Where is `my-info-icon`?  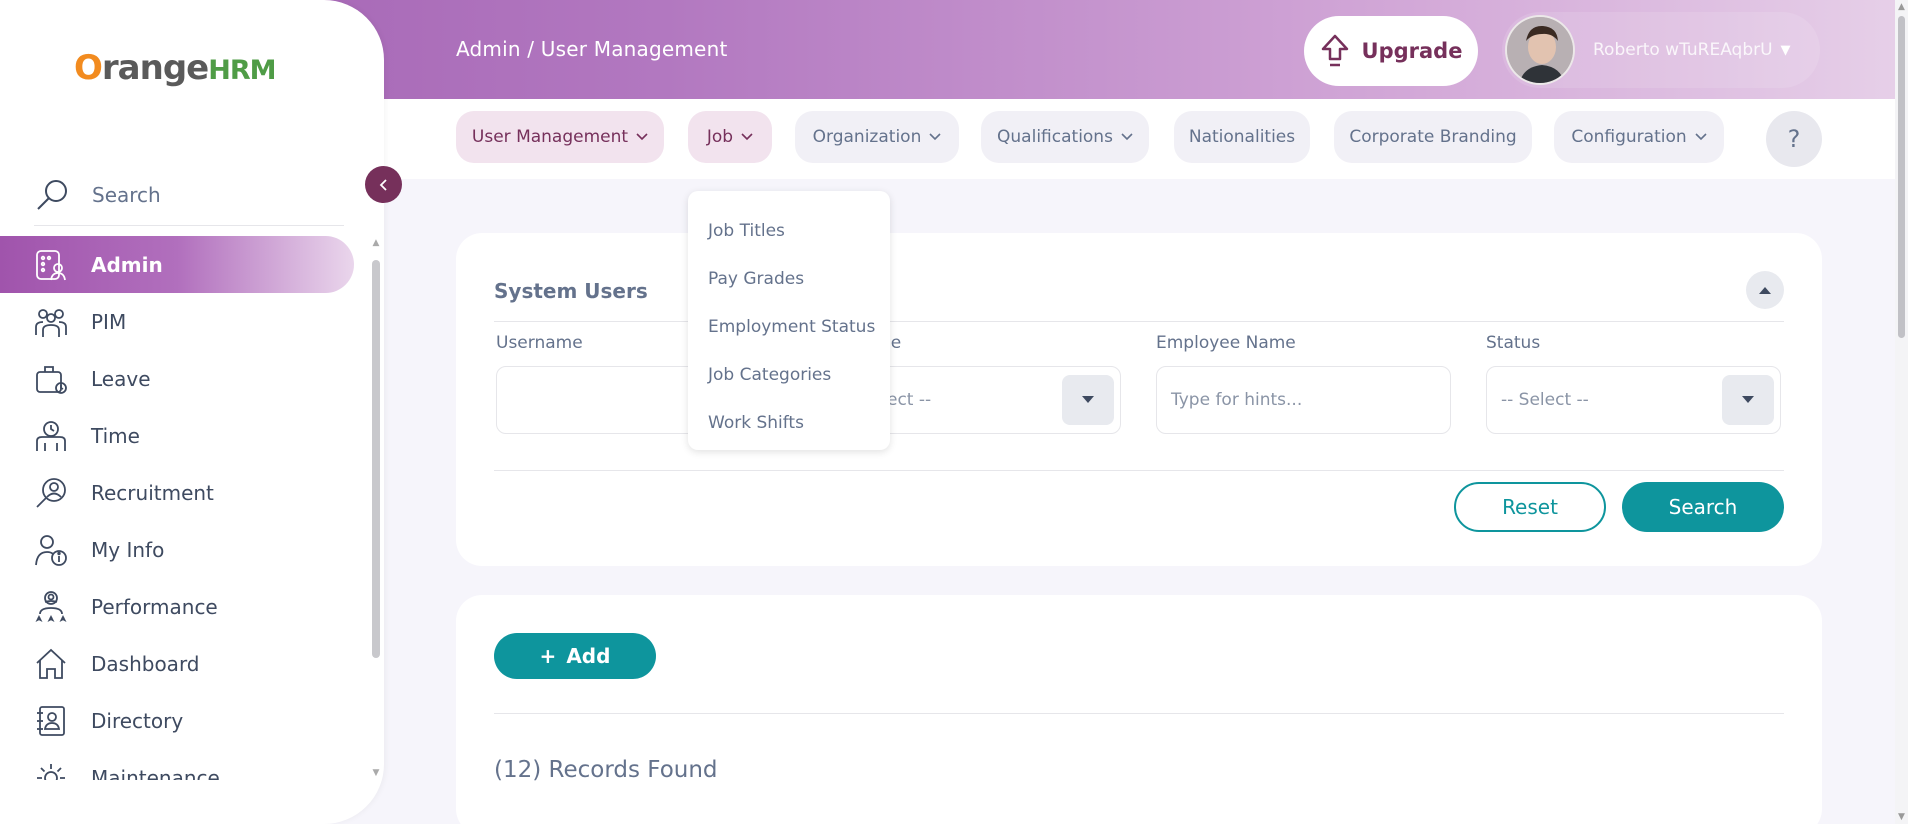
my-info-icon is located at coordinates (51, 550).